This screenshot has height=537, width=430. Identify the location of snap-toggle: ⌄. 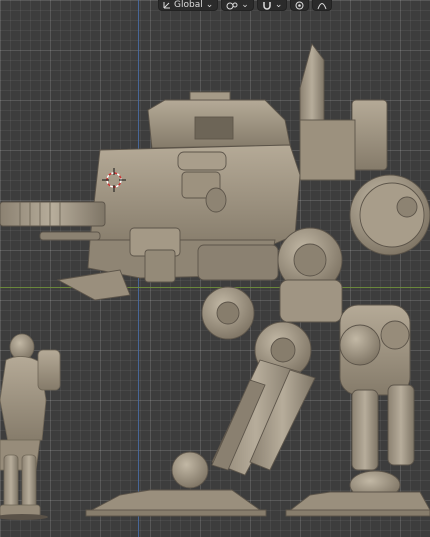
(272, 5).